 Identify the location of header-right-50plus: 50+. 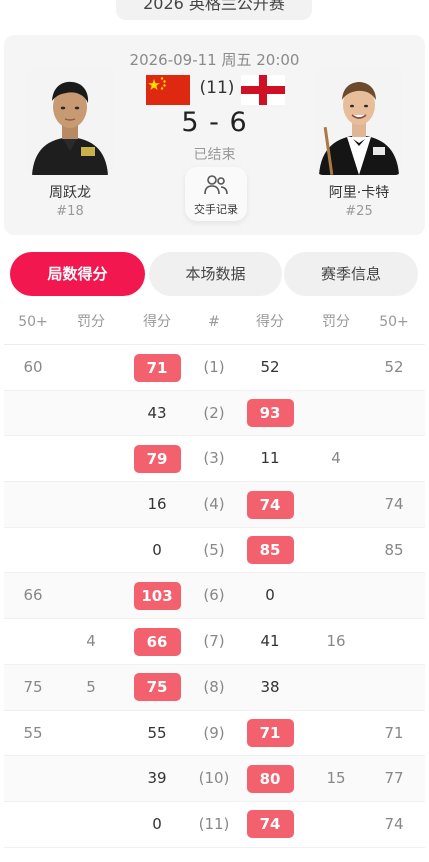
(394, 322).